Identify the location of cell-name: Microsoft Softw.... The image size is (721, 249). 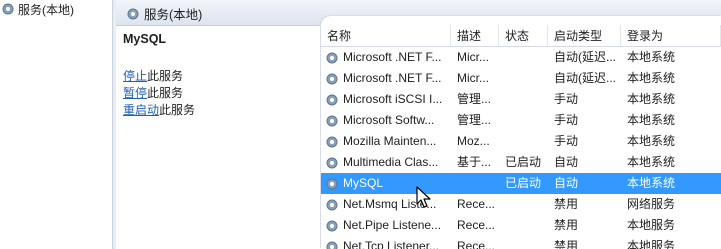
(386, 120).